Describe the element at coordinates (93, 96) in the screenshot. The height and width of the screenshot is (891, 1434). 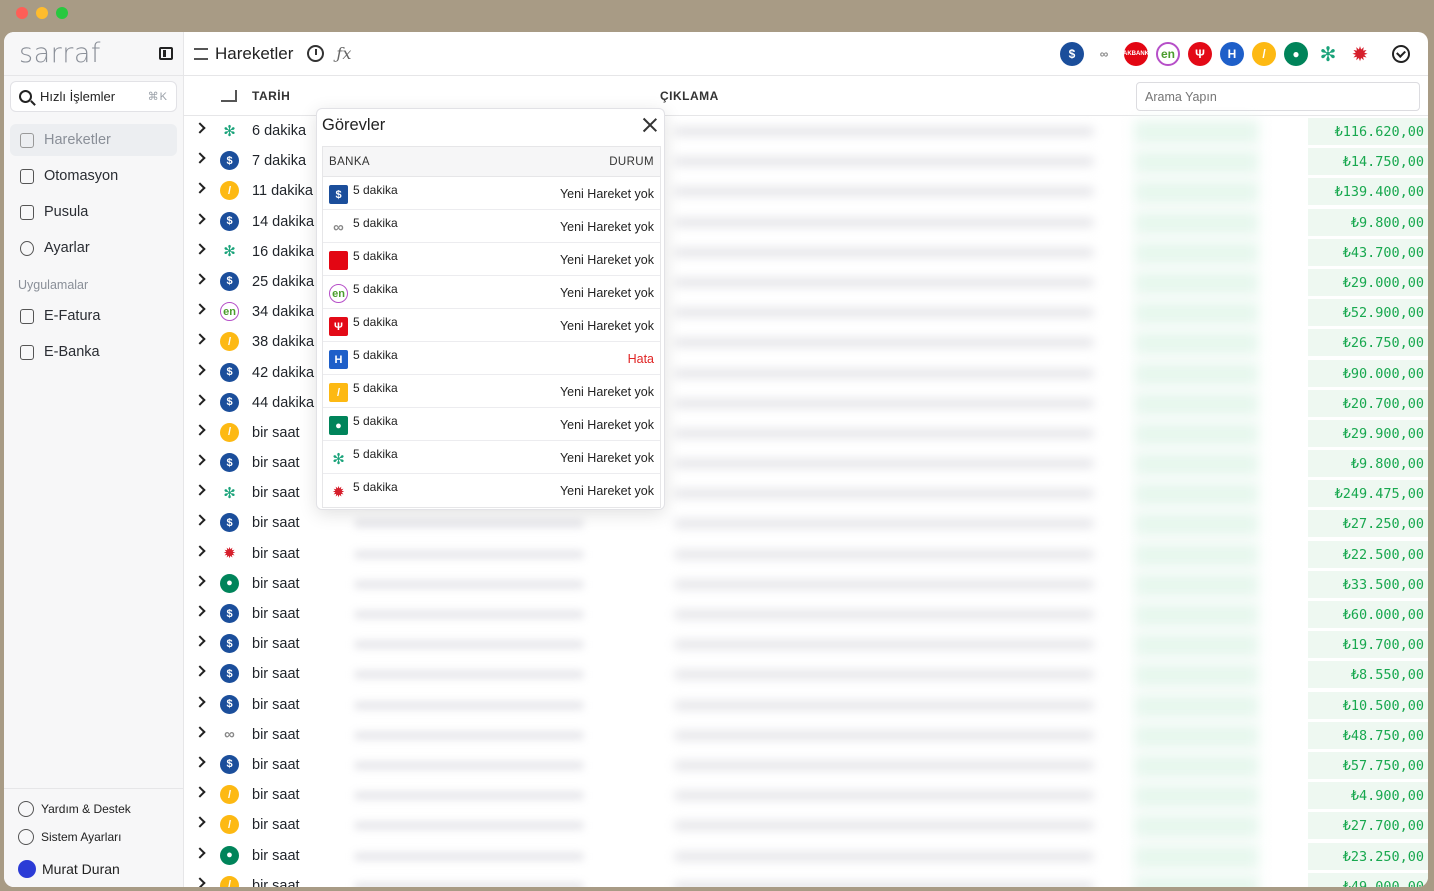
I see `quick-actions-search: Hızlı İşlemler ⌘K` at that location.